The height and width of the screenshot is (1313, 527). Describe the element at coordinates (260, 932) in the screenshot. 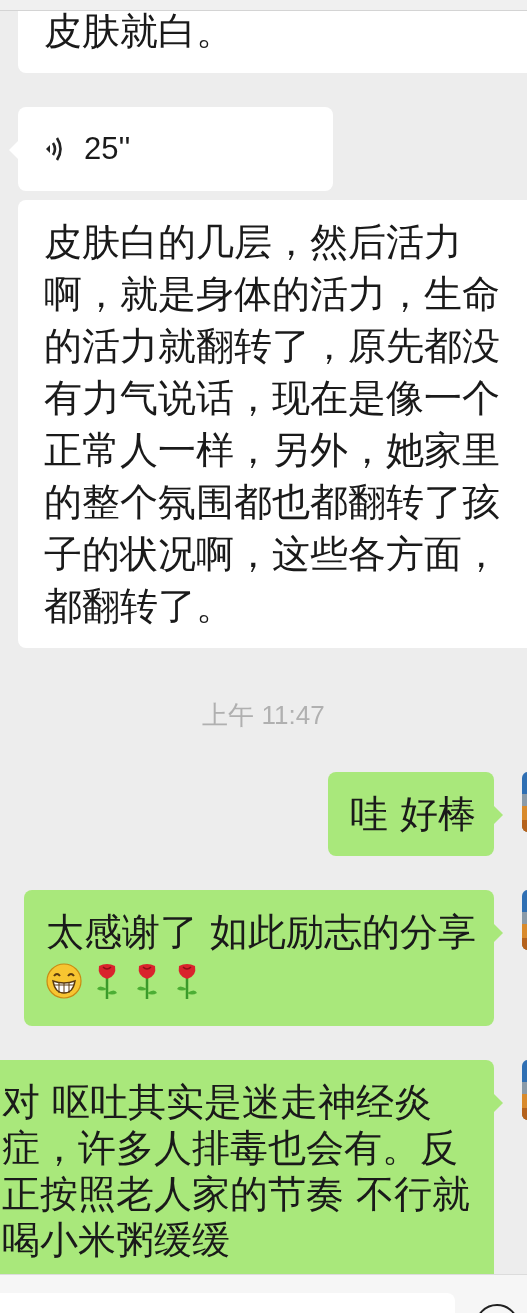

I see `message-text: 太感谢了 如此励志的分享` at that location.